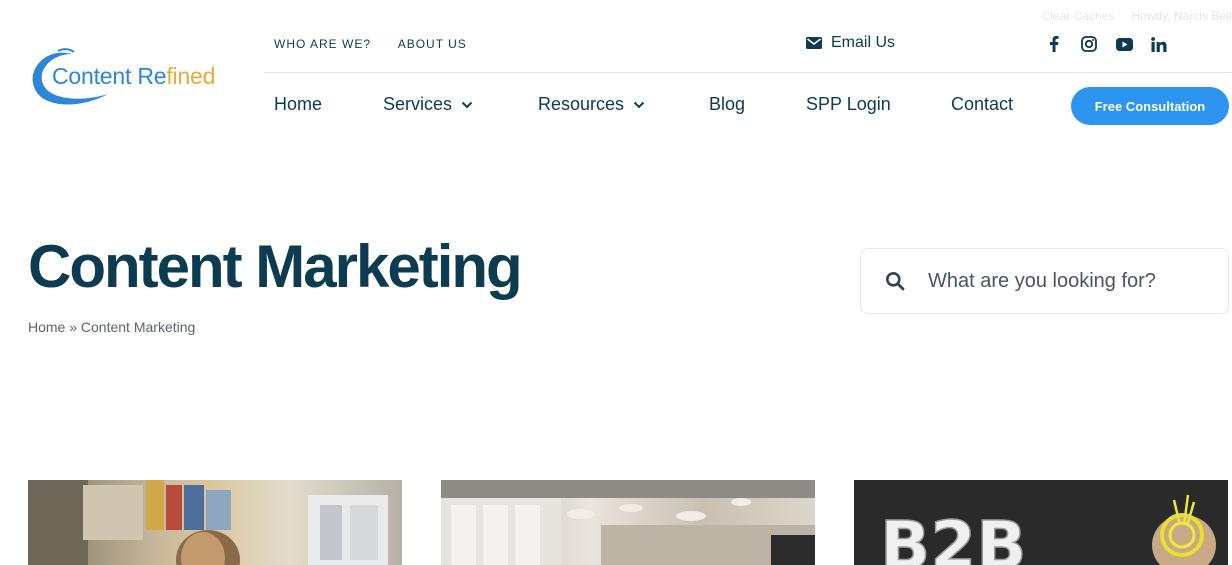 The height and width of the screenshot is (565, 1232). I want to click on nav-item-label: Home, so click(298, 104).